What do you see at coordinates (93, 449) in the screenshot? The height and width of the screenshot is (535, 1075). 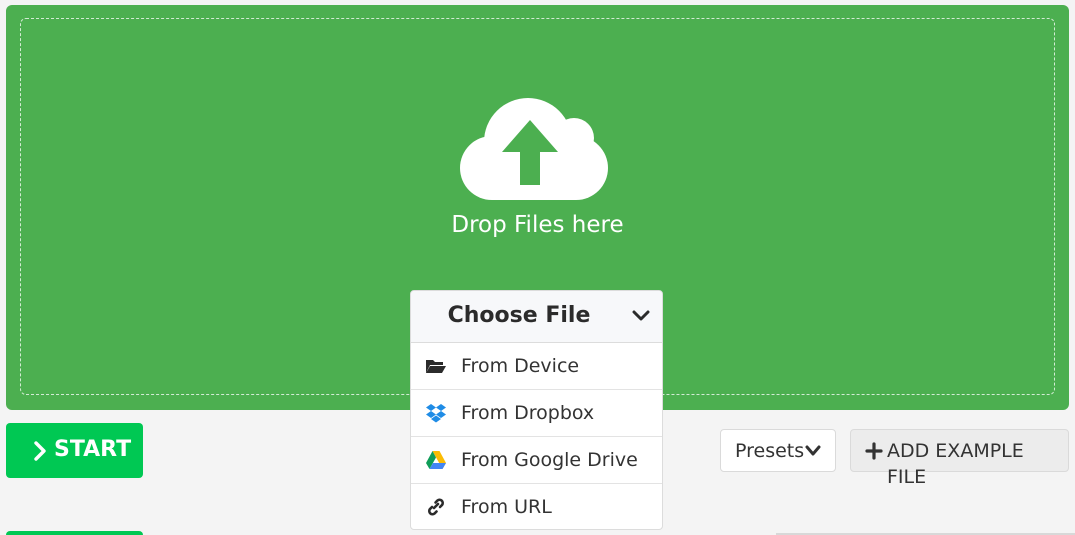 I see `start-label: START` at bounding box center [93, 449].